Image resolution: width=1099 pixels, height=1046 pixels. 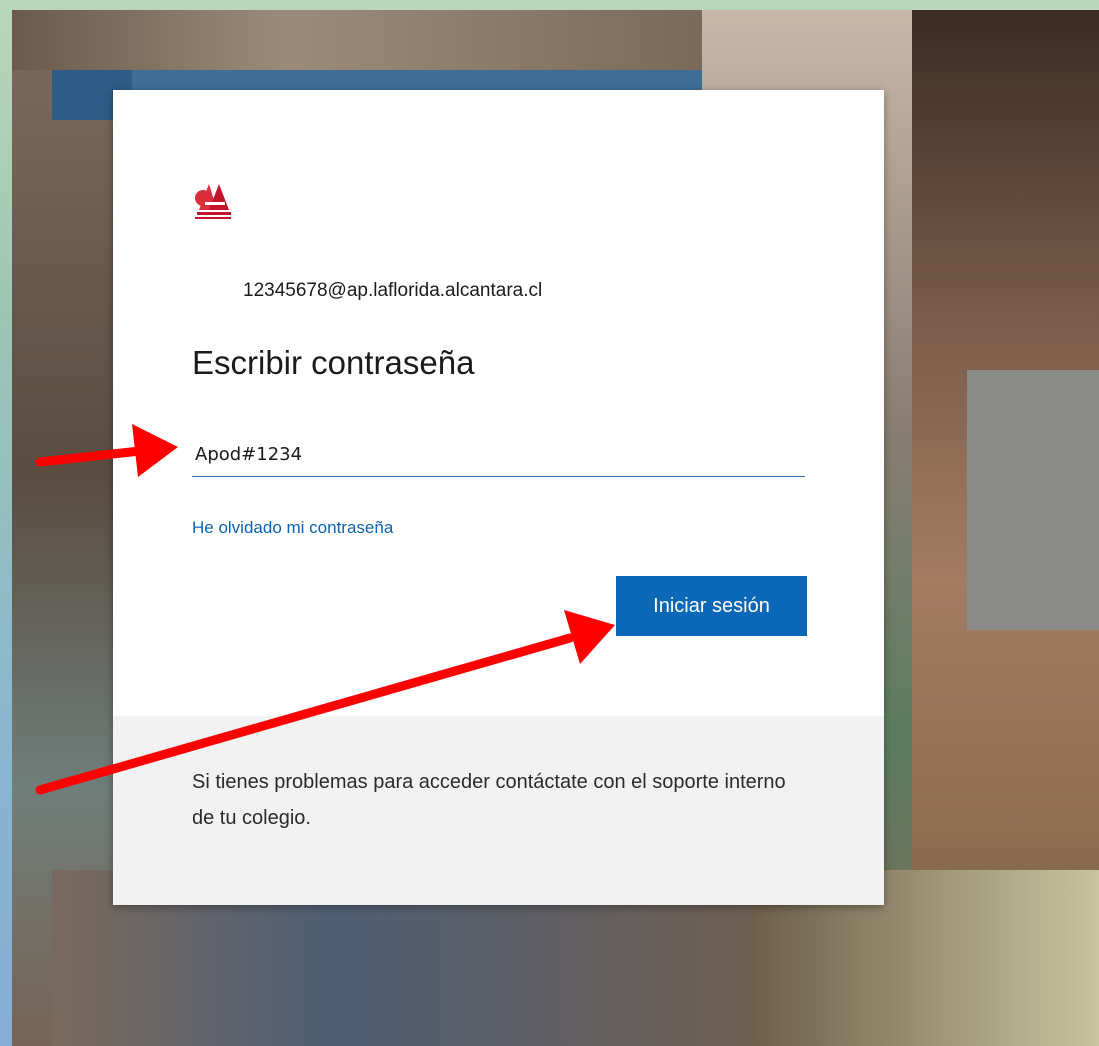 I want to click on school-logo-icon, so click(x=213, y=202).